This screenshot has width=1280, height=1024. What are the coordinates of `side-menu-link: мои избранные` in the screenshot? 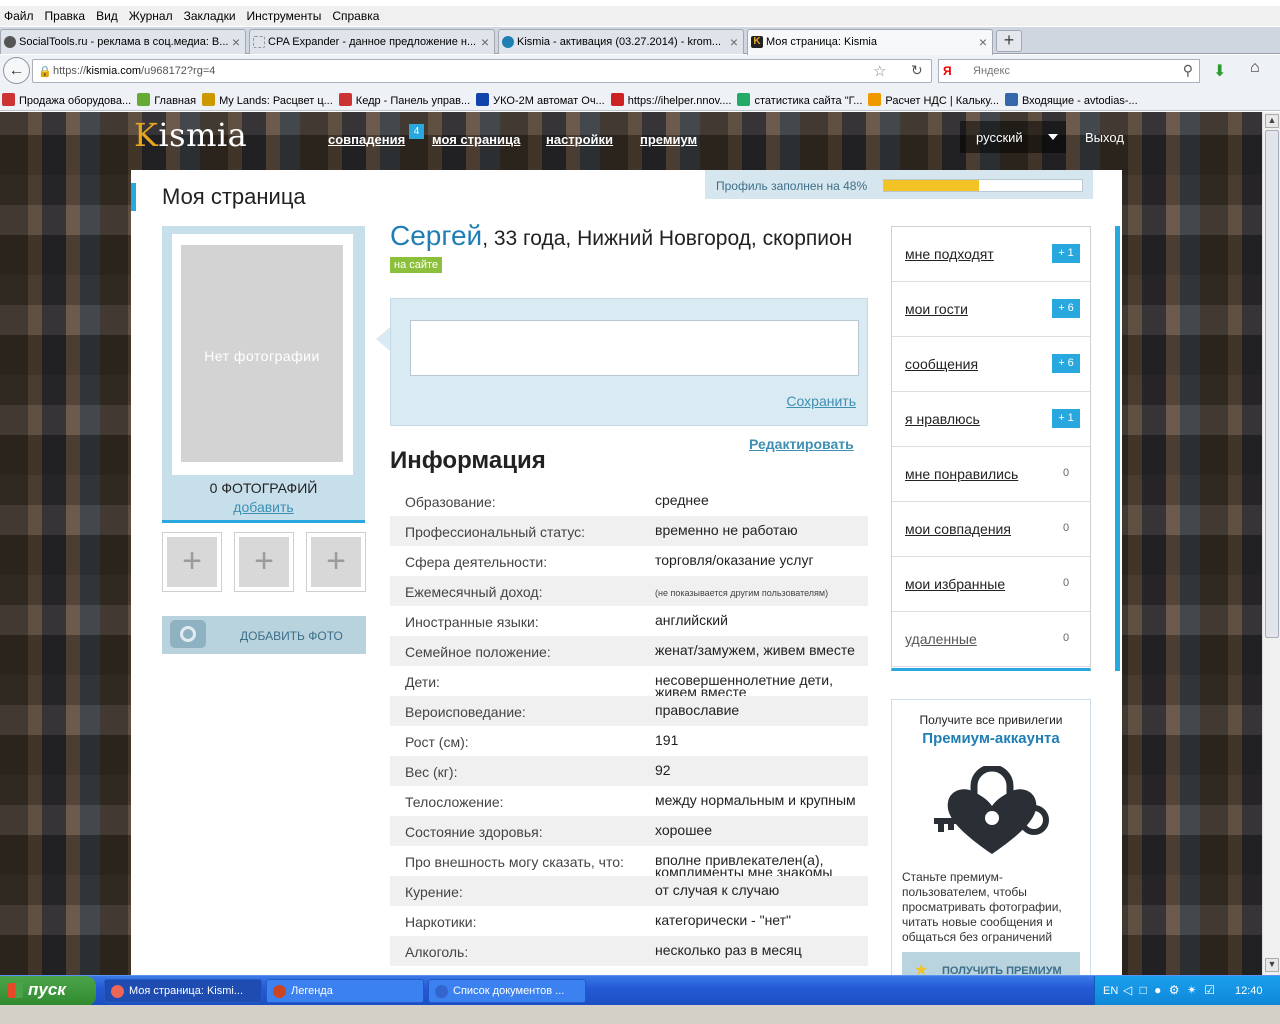 It's located at (955, 584).